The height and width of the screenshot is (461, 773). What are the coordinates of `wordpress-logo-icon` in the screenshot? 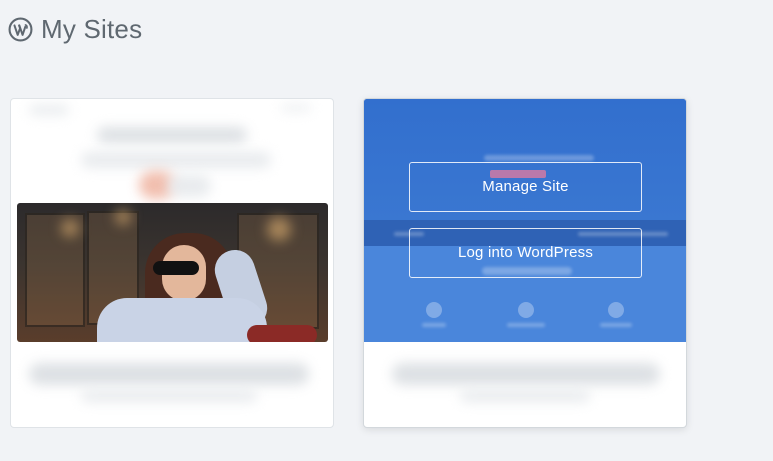 It's located at (20, 29).